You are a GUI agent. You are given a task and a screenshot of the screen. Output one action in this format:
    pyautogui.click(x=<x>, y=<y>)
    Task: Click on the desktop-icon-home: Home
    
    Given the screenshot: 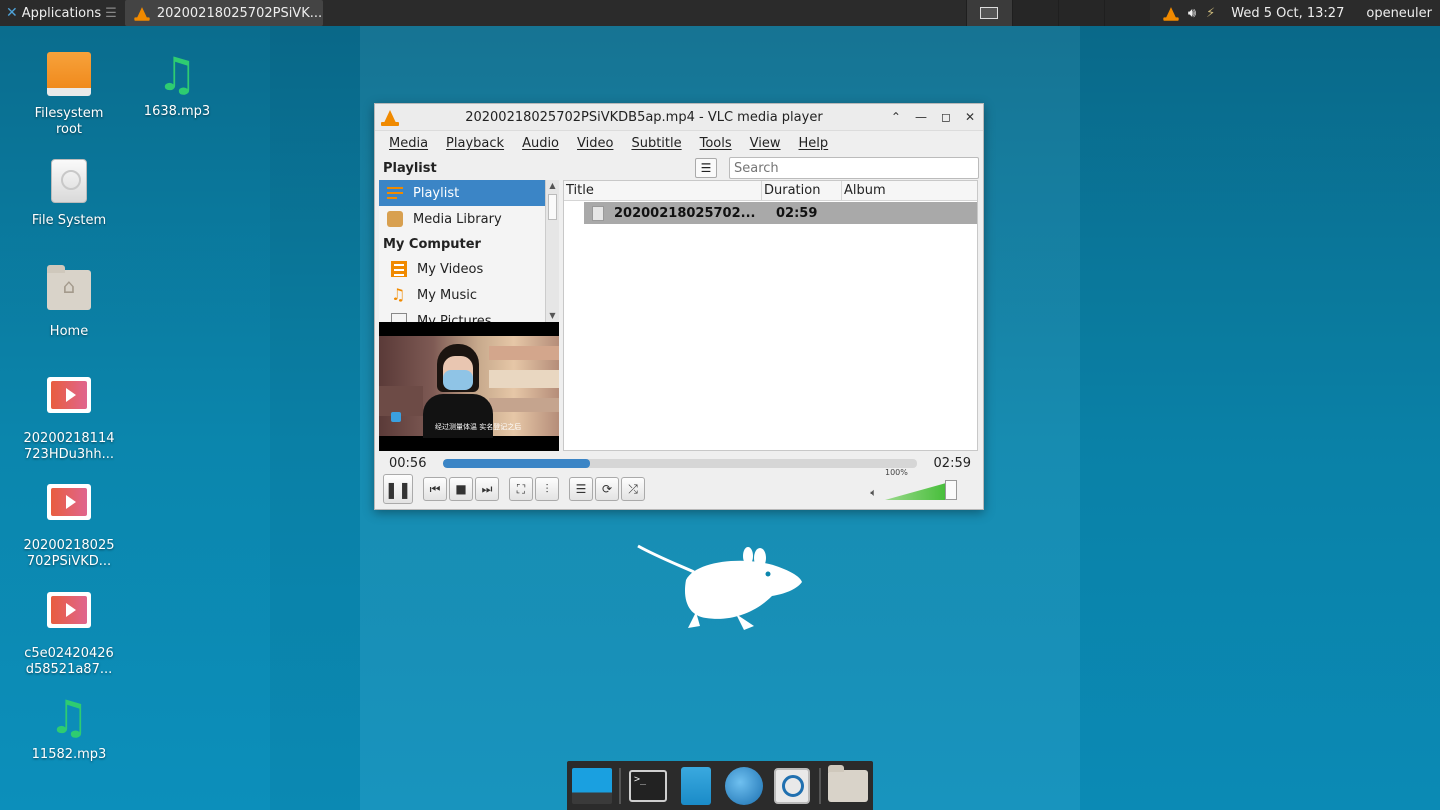 What is the action you would take?
    pyautogui.click(x=69, y=302)
    